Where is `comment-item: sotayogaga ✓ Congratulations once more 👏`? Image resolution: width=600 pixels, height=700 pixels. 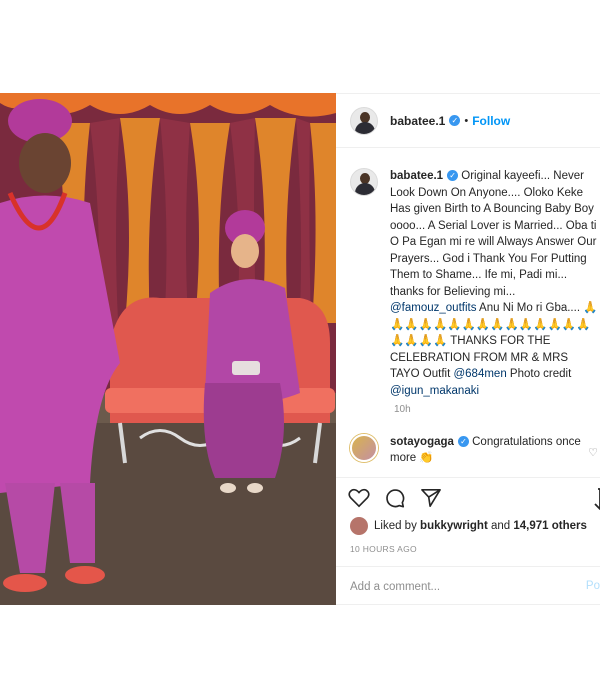
comment-item: sotayogaga ✓ Congratulations once more 👏 is located at coordinates (475, 450).